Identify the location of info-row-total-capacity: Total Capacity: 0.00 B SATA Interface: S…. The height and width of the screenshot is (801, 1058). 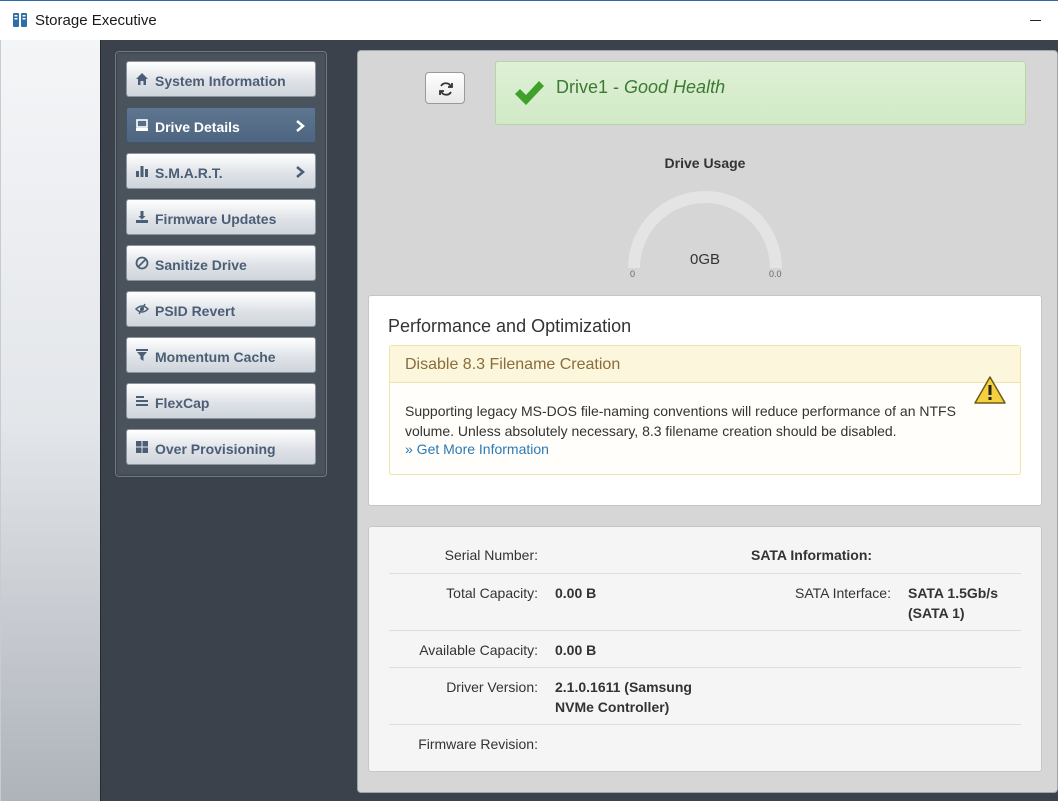
(705, 601).